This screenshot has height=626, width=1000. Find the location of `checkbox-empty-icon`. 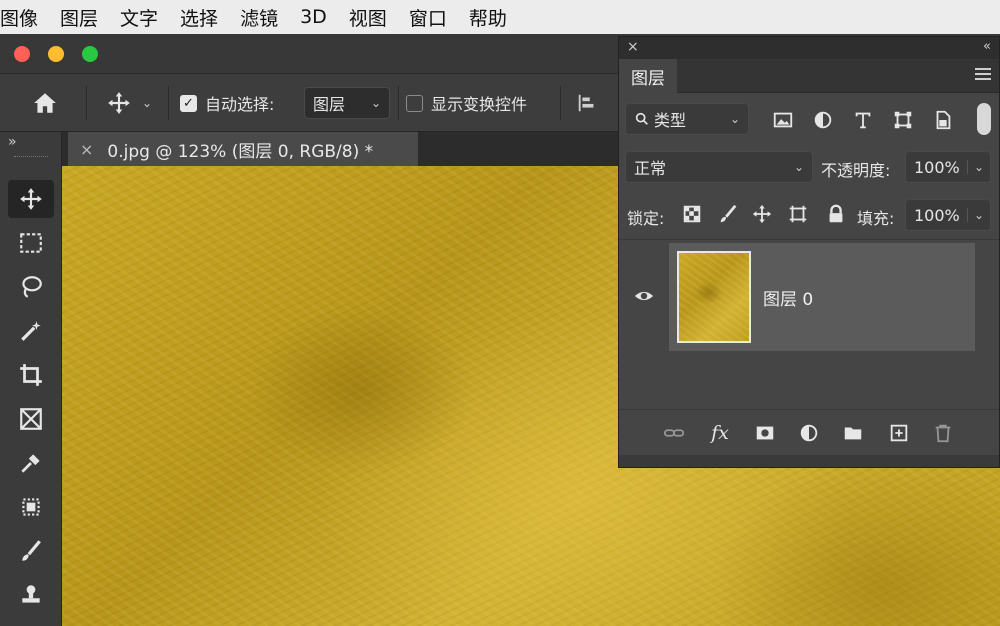

checkbox-empty-icon is located at coordinates (414, 103).